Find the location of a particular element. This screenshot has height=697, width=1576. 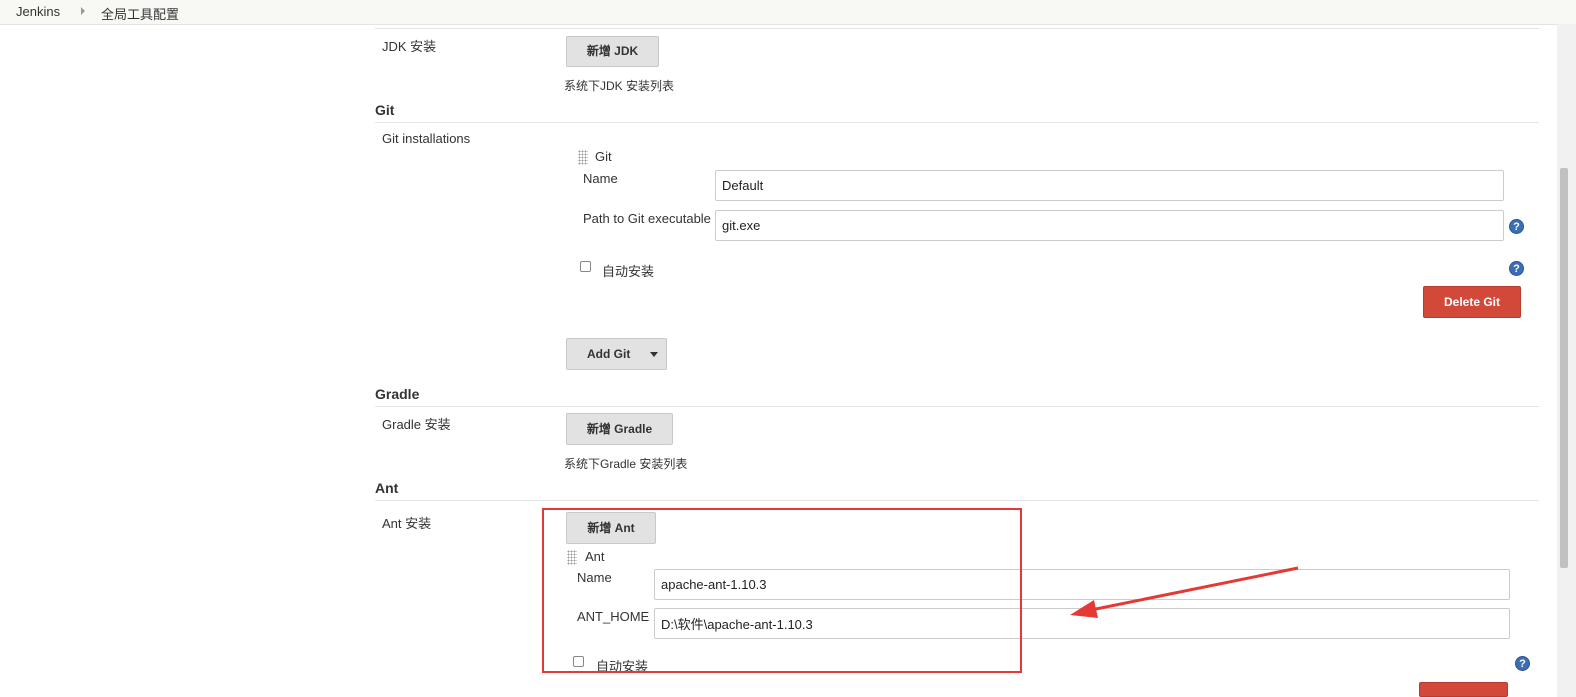

add-git-label: Add Git is located at coordinates (609, 354).